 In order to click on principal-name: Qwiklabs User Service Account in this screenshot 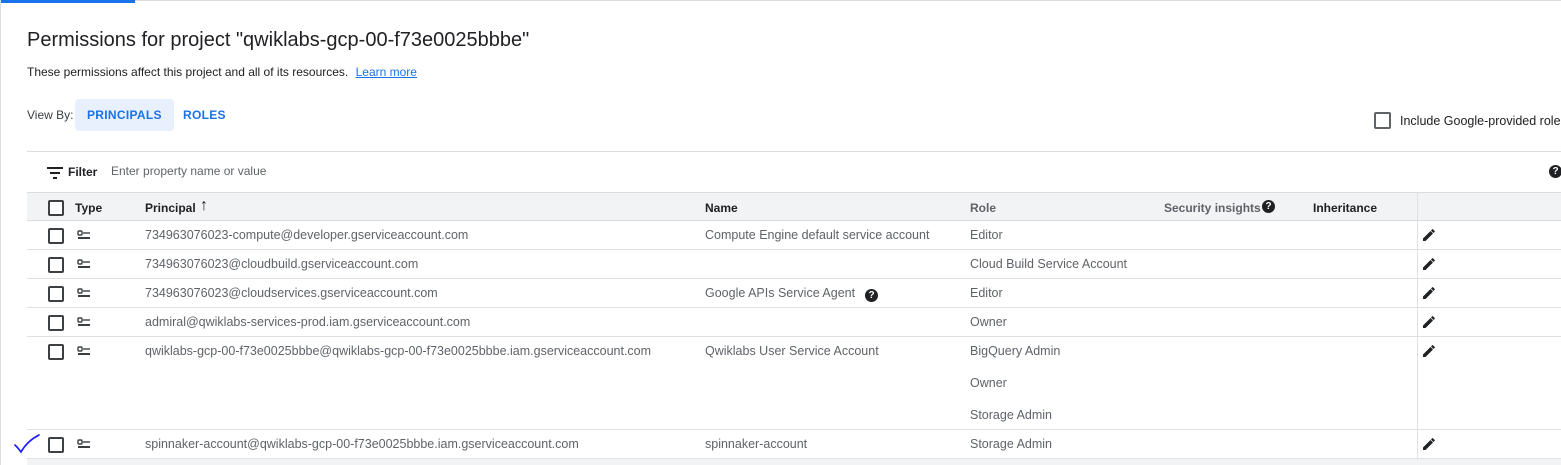, I will do `click(792, 351)`.